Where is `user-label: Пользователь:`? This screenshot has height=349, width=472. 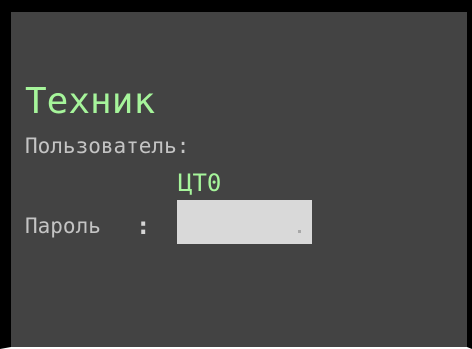
user-label: Пользователь: is located at coordinates (107, 146).